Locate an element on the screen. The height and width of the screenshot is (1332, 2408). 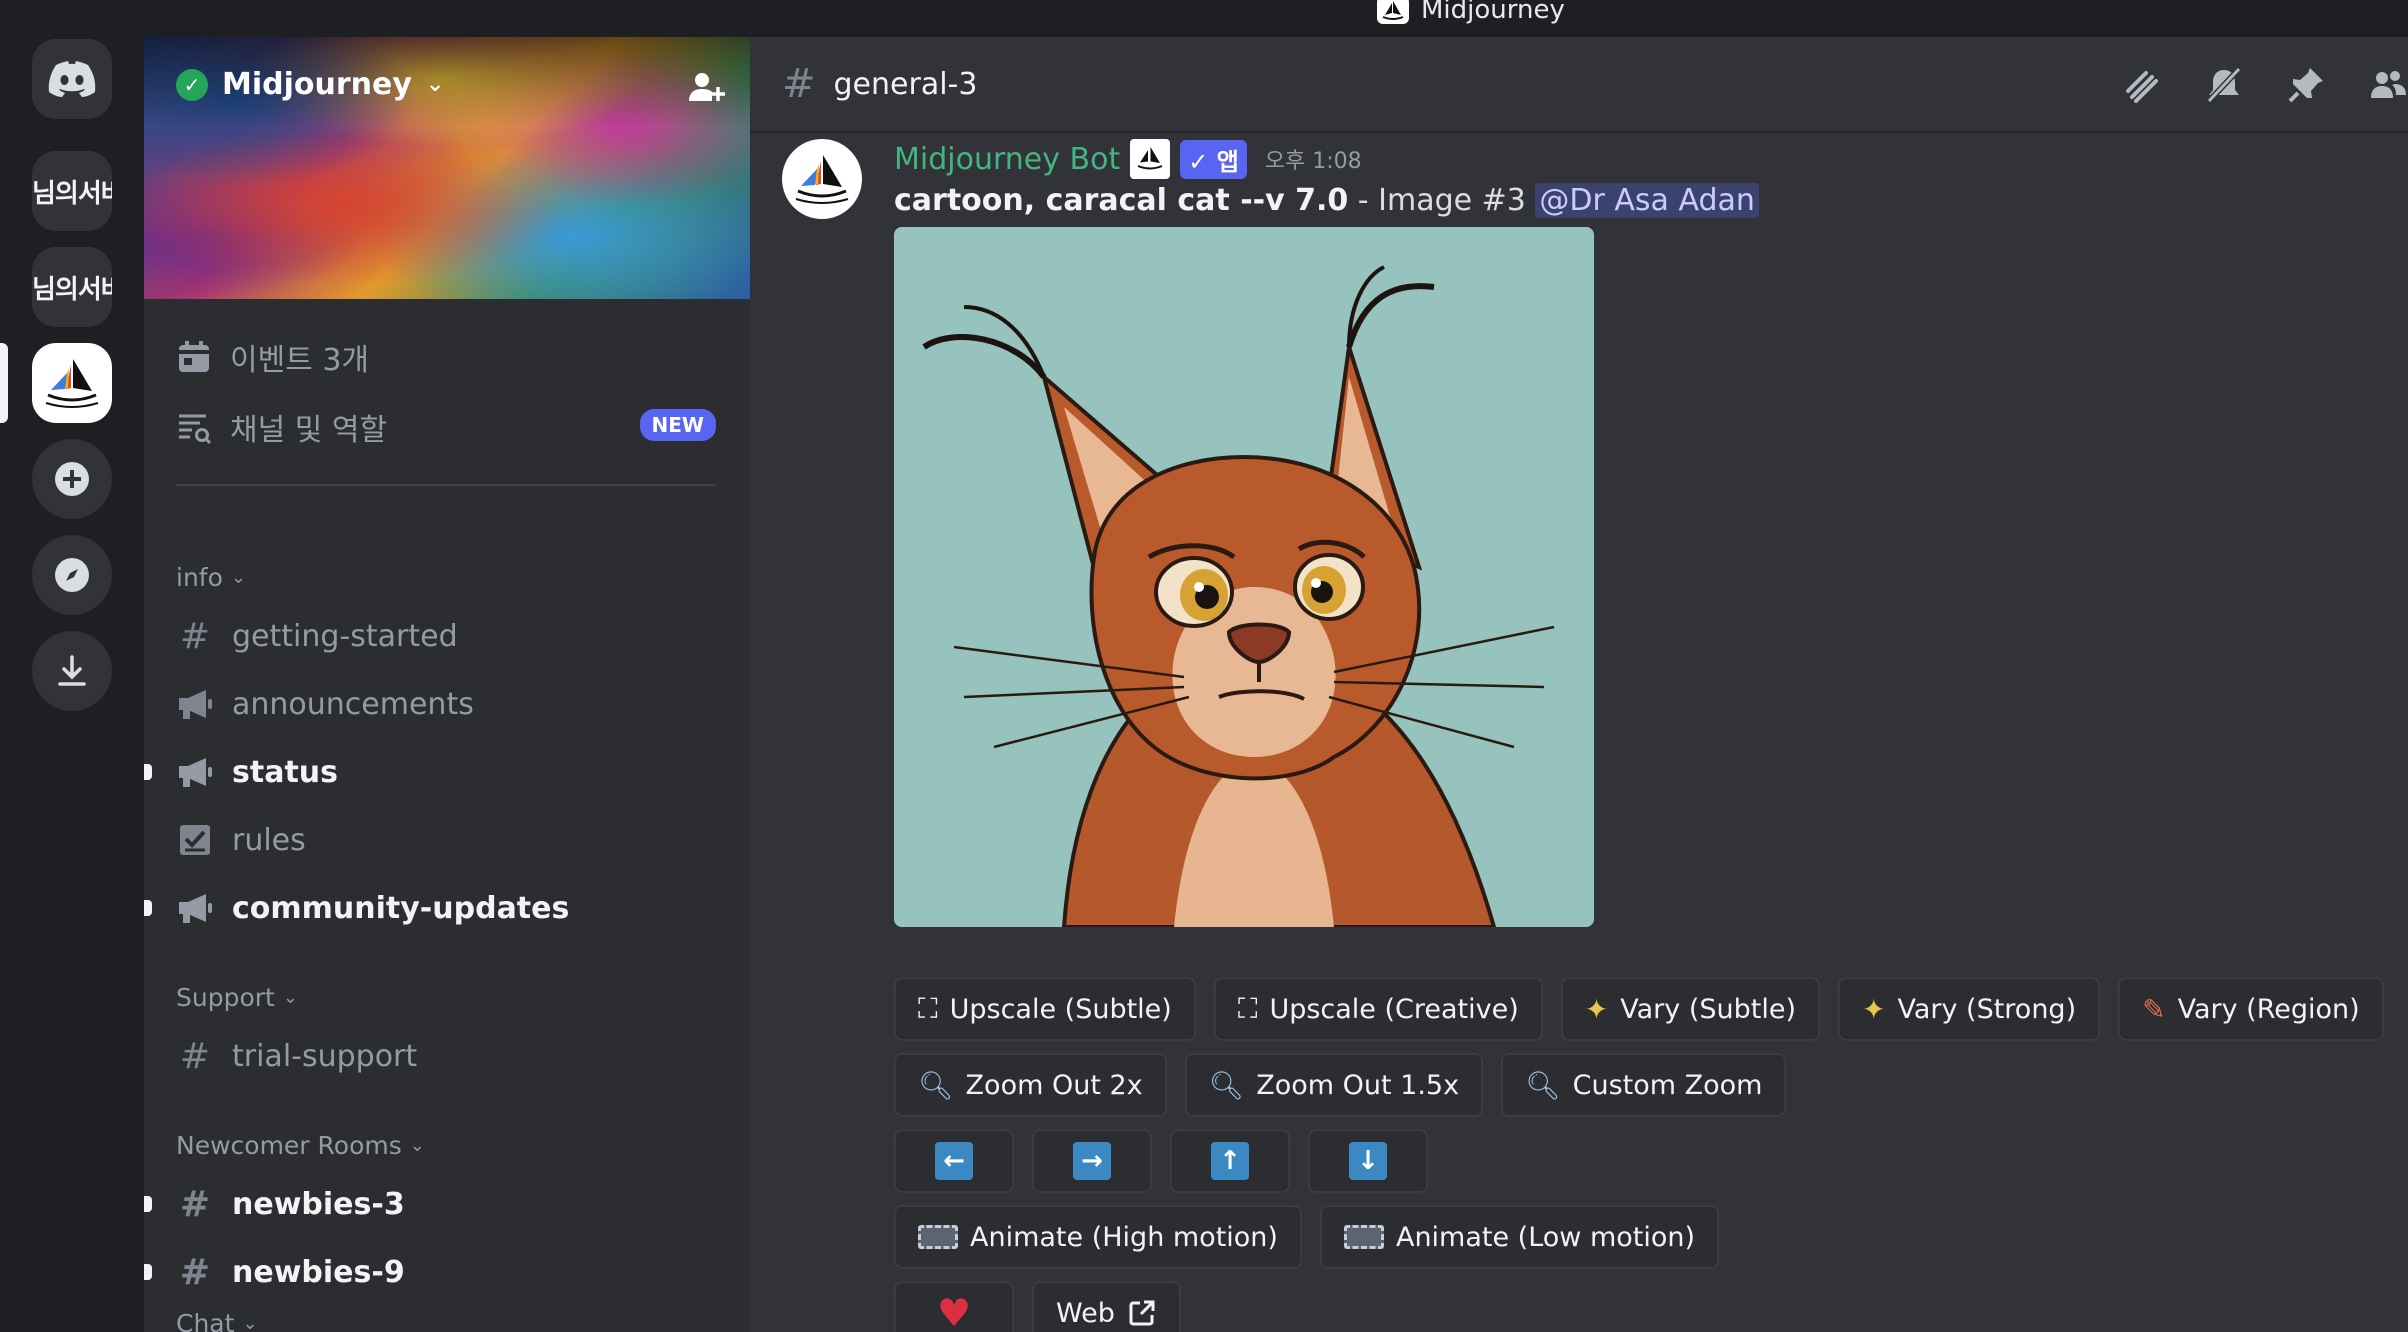
download-apps-button is located at coordinates (72, 671).